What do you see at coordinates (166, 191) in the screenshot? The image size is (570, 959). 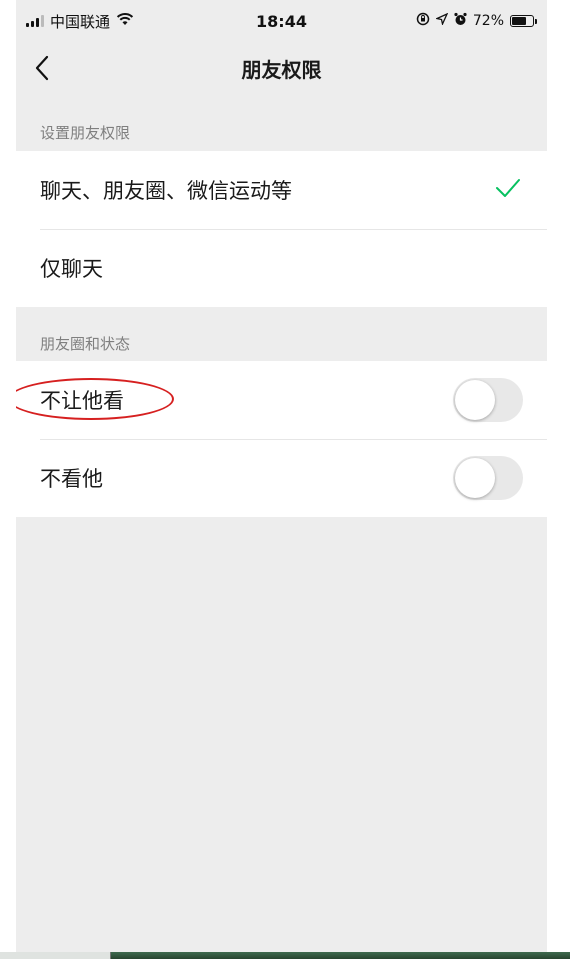 I see `option-label: 聊天、朋友圈、微信运动等` at bounding box center [166, 191].